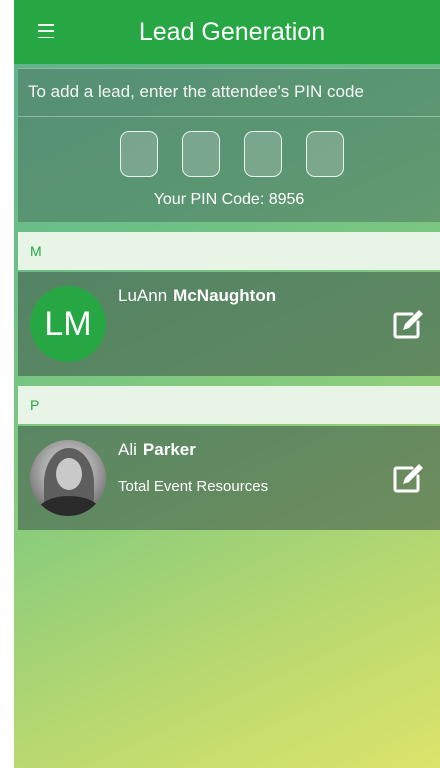  What do you see at coordinates (68, 324) in the screenshot?
I see `avatar: LM` at bounding box center [68, 324].